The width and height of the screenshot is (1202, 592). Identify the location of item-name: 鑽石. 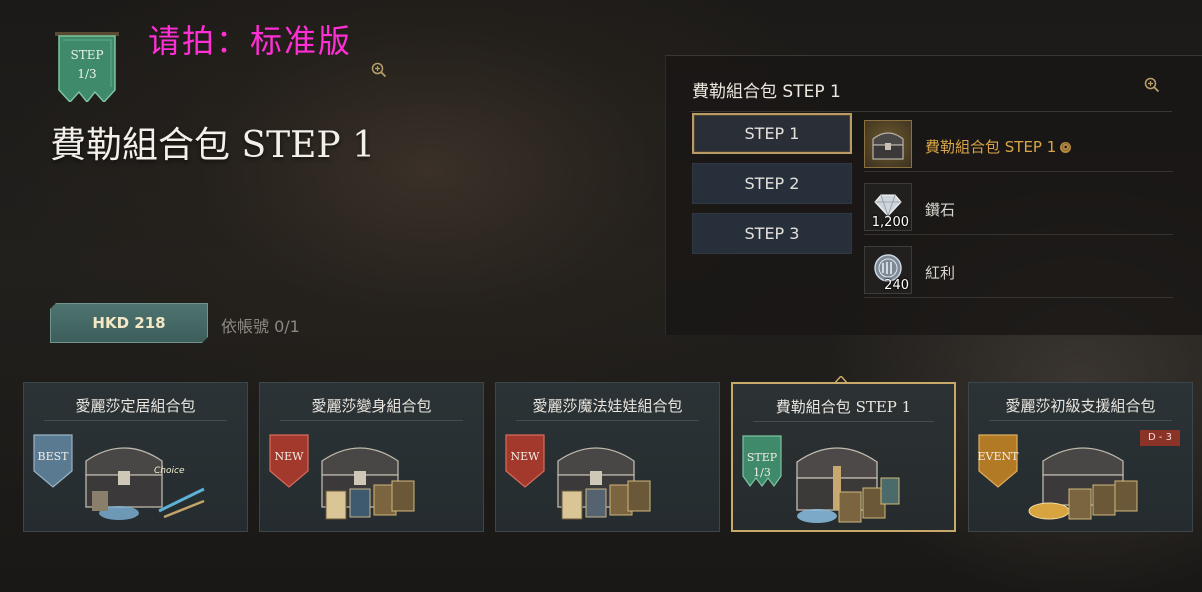
(940, 210).